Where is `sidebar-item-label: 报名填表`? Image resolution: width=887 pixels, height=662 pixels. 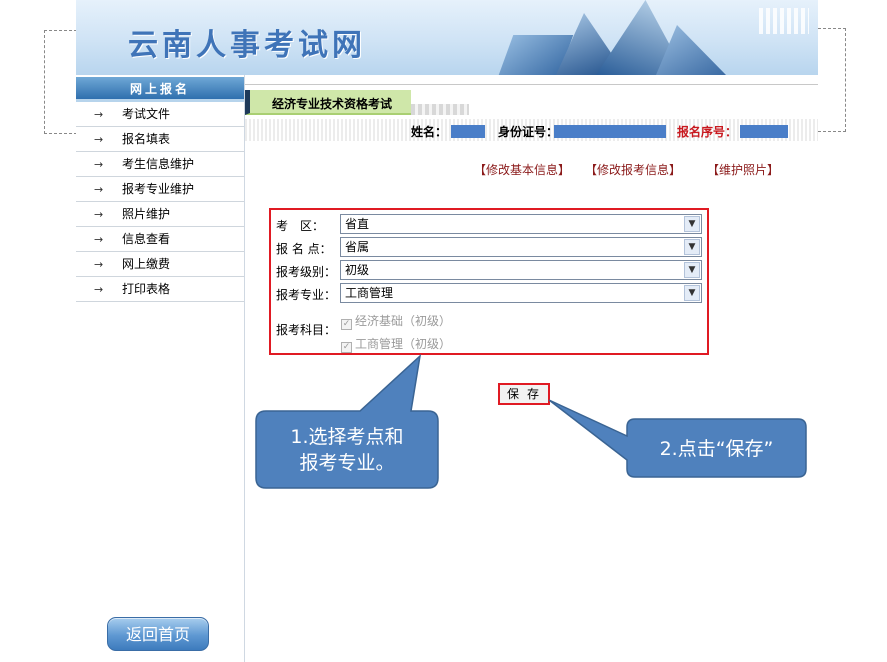 sidebar-item-label: 报名填表 is located at coordinates (146, 139).